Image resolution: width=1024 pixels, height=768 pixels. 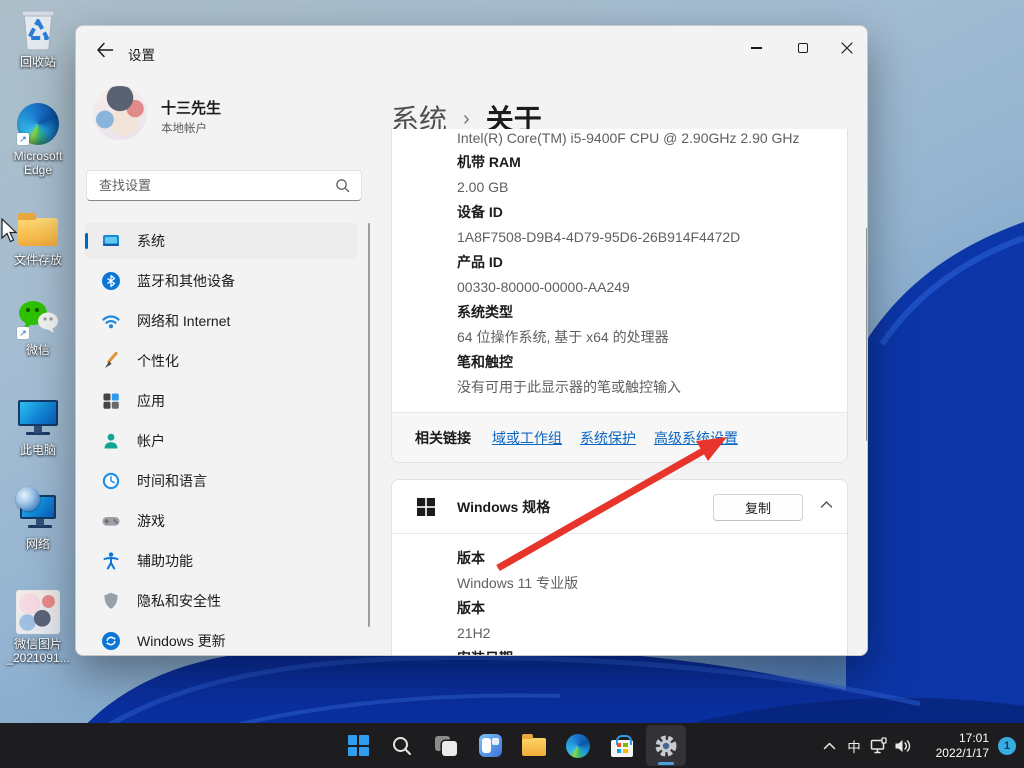 What do you see at coordinates (866, 334) in the screenshot?
I see `content-scrollbar` at bounding box center [866, 334].